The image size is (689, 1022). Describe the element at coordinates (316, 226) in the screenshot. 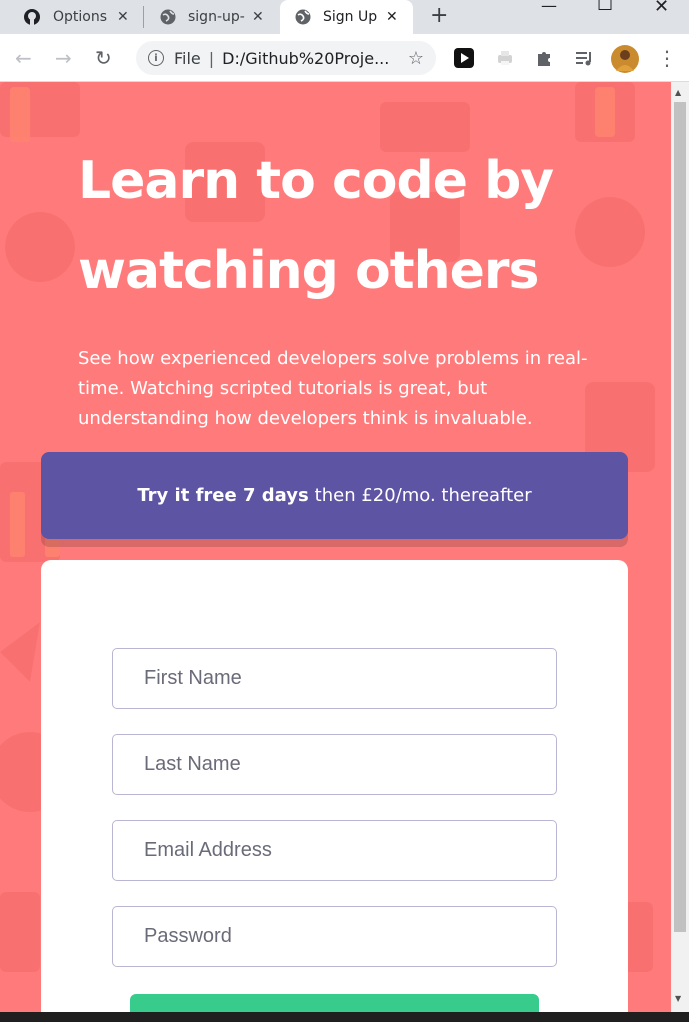

I see `page-title: Learn to code by watching others` at that location.